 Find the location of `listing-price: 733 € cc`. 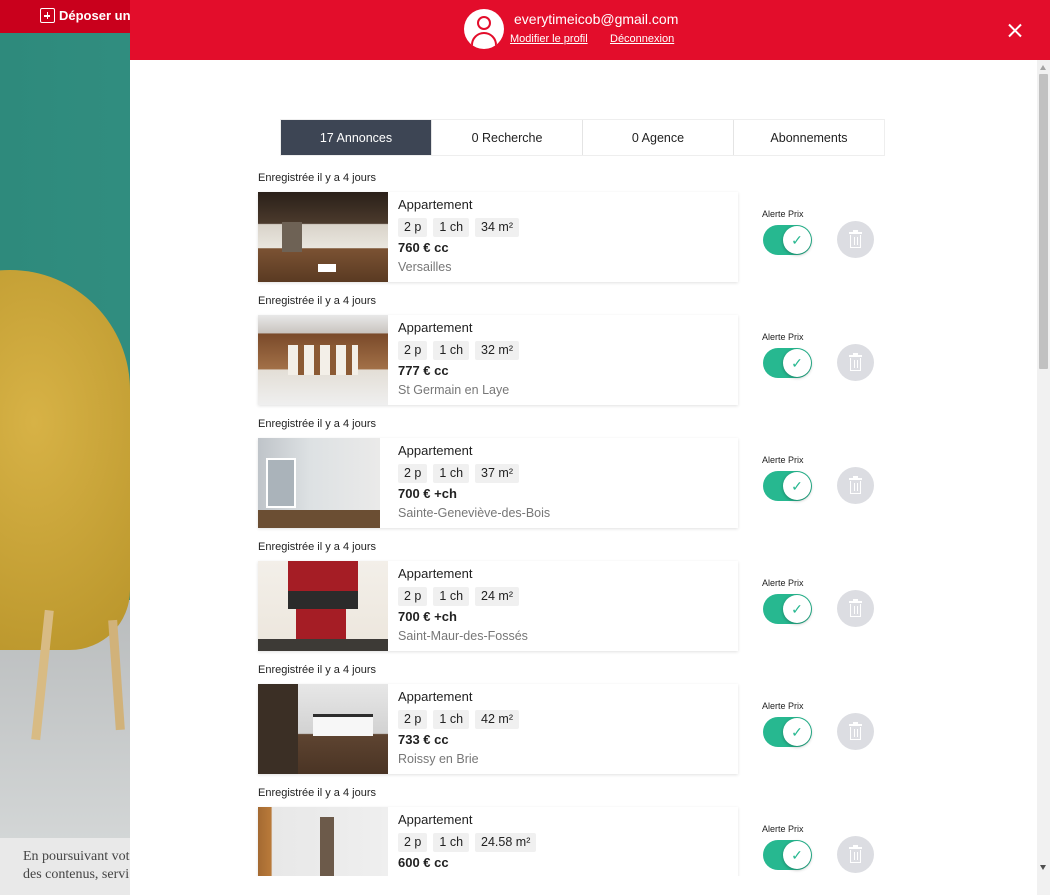

listing-price: 733 € cc is located at coordinates (423, 739).